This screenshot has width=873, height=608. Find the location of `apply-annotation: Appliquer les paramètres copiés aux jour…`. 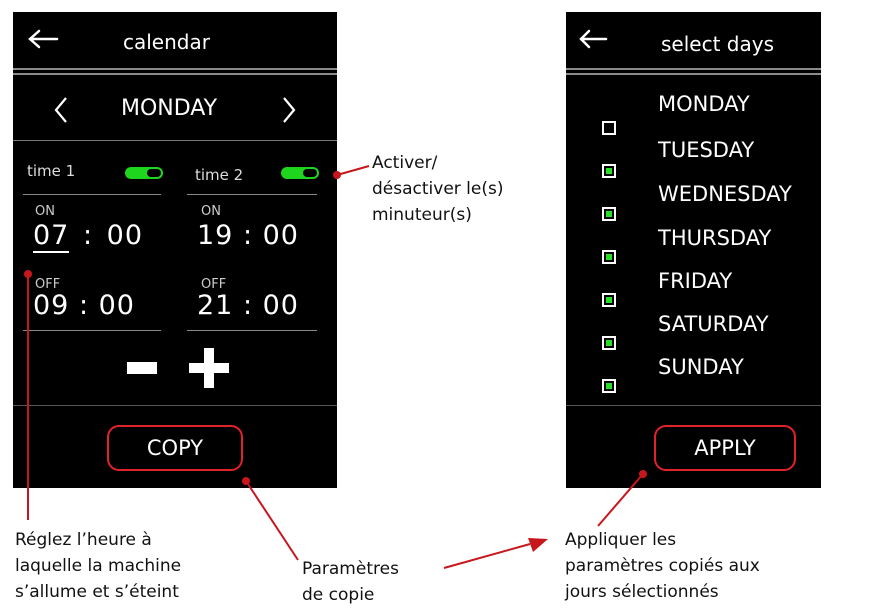

apply-annotation: Appliquer les paramètres copiés aux jour… is located at coordinates (662, 566).